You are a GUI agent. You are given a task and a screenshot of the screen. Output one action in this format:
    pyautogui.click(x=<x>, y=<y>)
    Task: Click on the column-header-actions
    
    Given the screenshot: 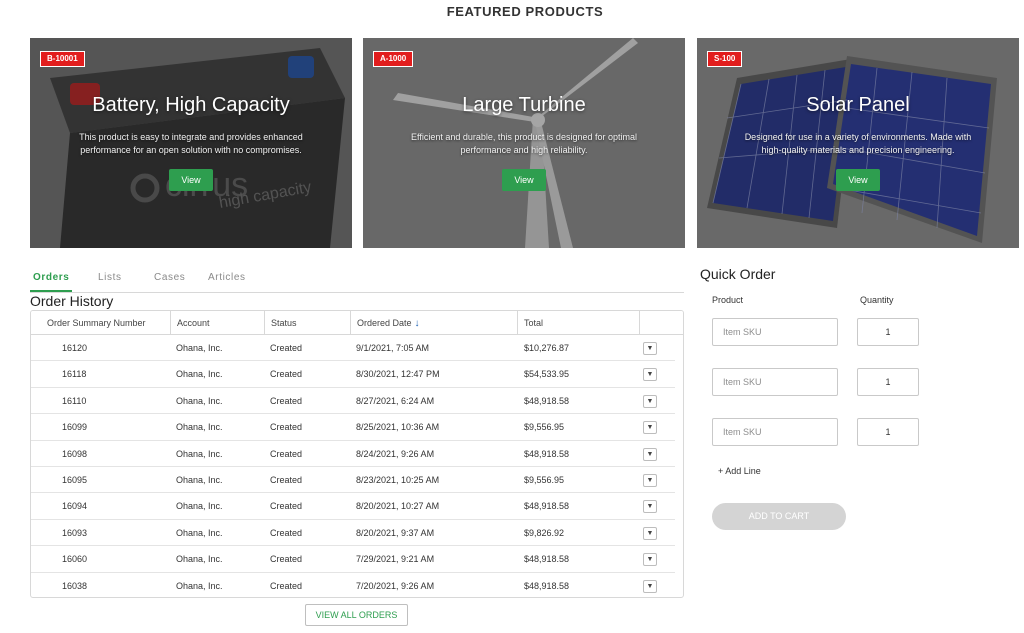 What is the action you would take?
    pyautogui.click(x=661, y=323)
    